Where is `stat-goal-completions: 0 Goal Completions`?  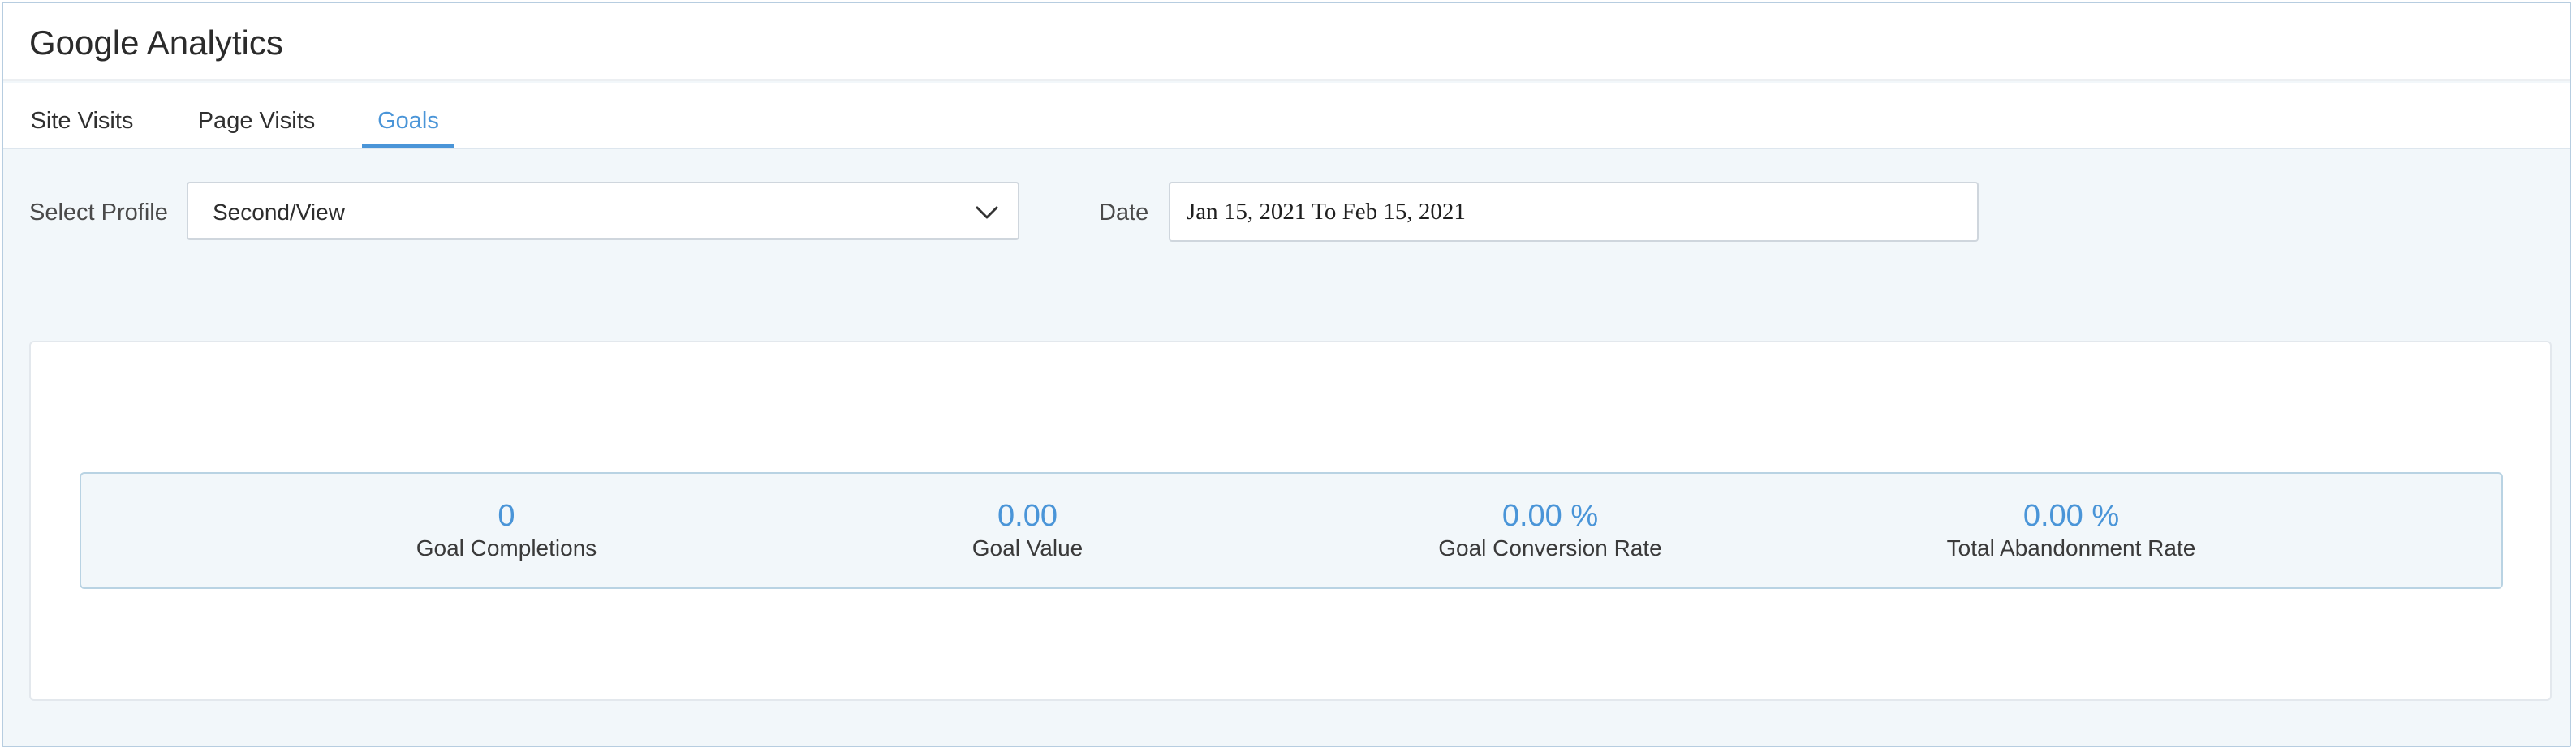 stat-goal-completions: 0 Goal Completions is located at coordinates (507, 530).